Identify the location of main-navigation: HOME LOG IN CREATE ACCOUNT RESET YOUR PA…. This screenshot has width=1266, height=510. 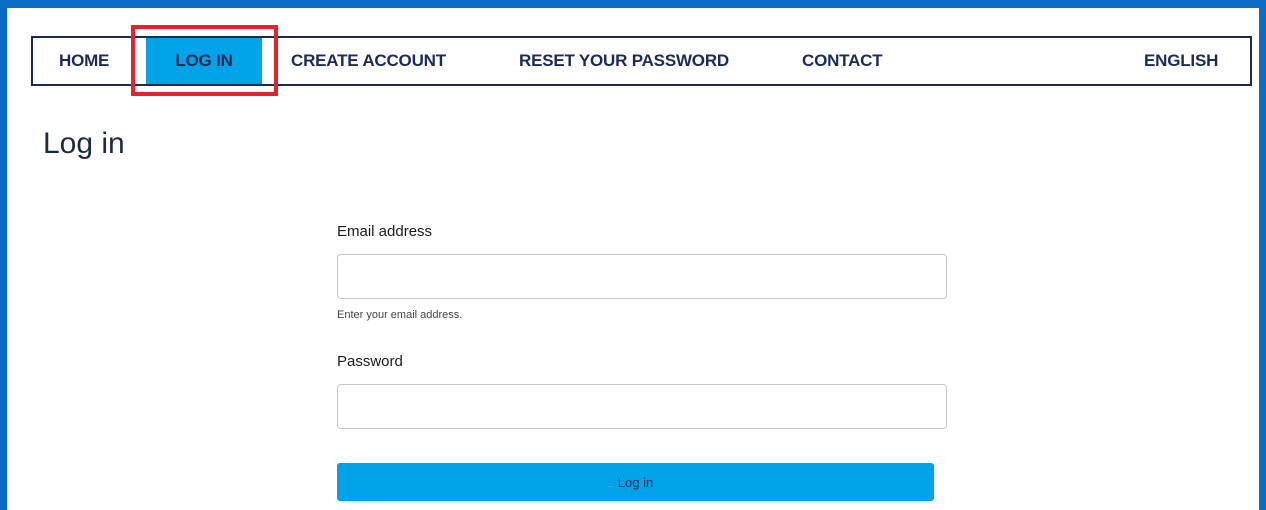
(641, 61).